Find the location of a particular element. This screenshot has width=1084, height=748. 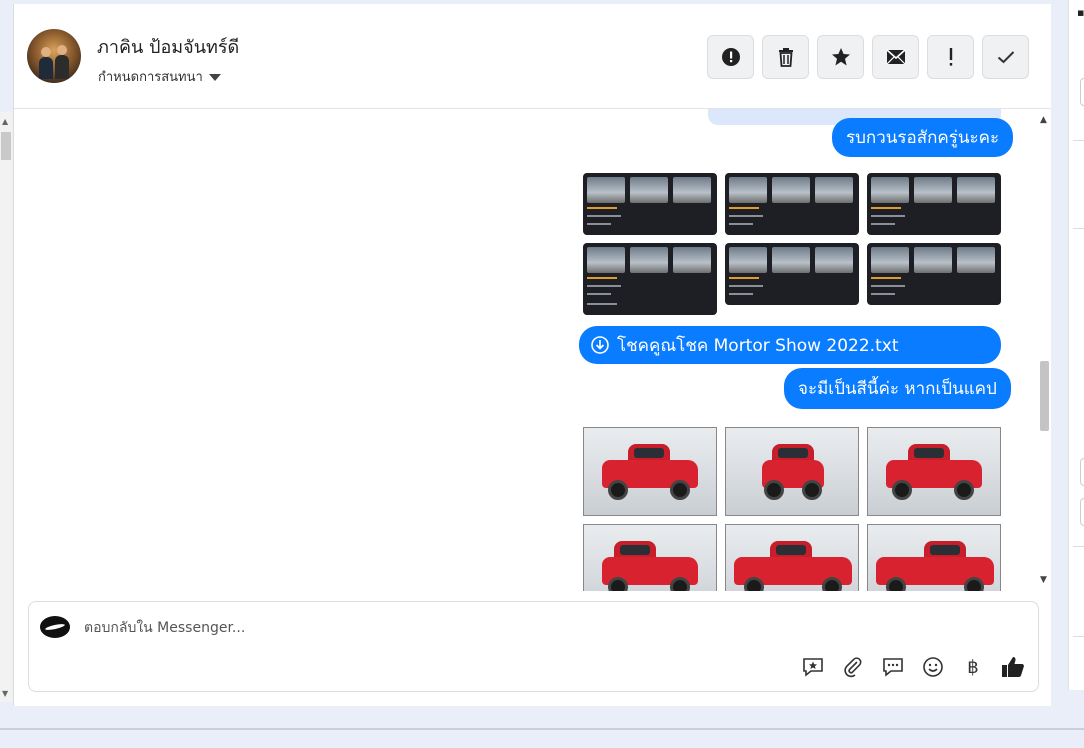

trash-icon is located at coordinates (785, 57).